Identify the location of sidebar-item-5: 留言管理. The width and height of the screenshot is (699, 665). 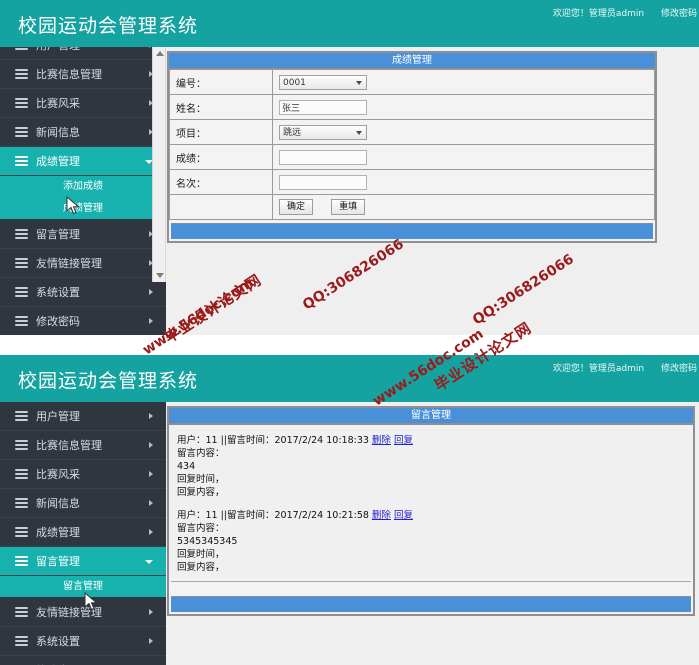
(83, 561).